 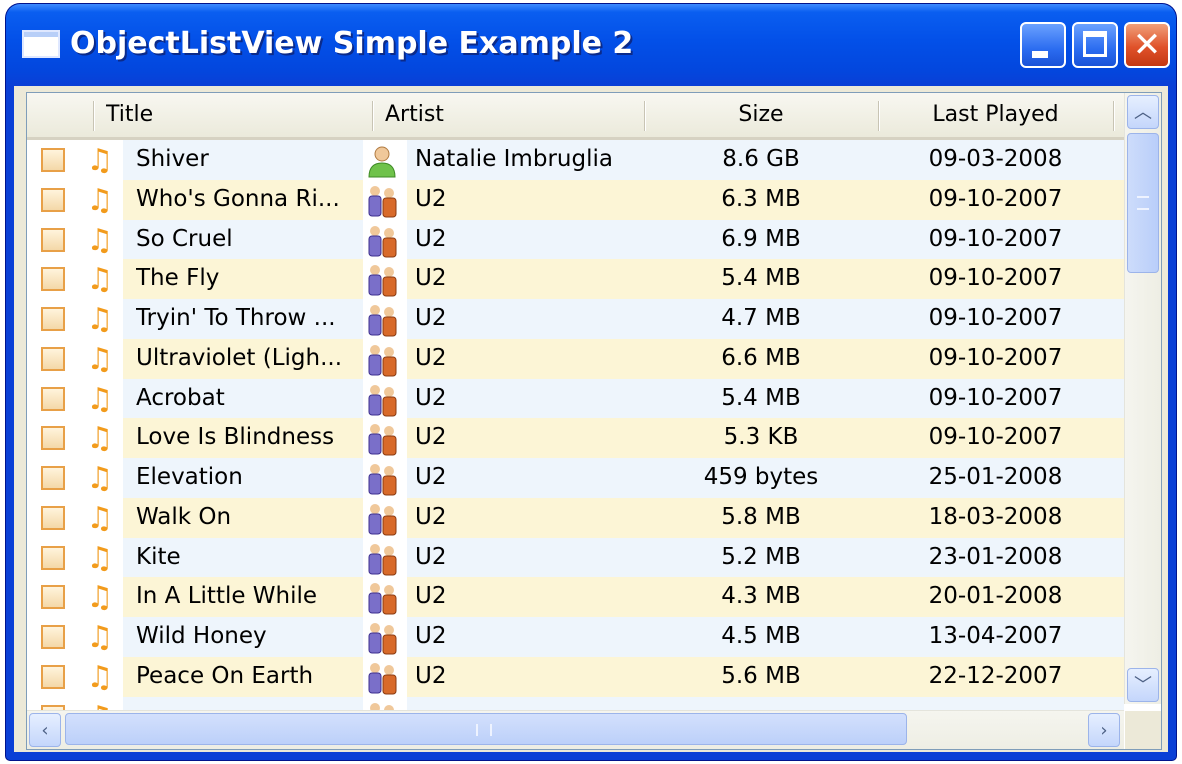 I want to click on scrollbar-corner, so click(x=1143, y=730).